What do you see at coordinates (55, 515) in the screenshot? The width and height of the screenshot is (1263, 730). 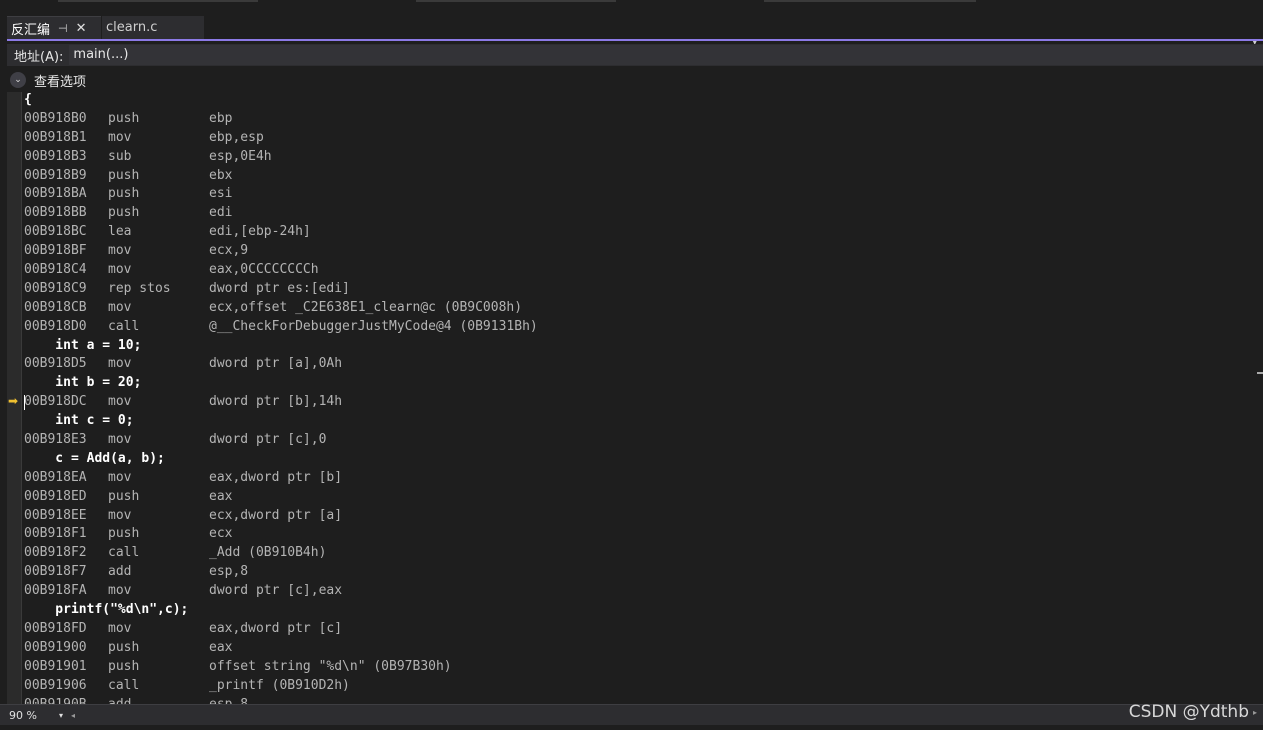 I see `instruction-address: 00B918EE` at bounding box center [55, 515].